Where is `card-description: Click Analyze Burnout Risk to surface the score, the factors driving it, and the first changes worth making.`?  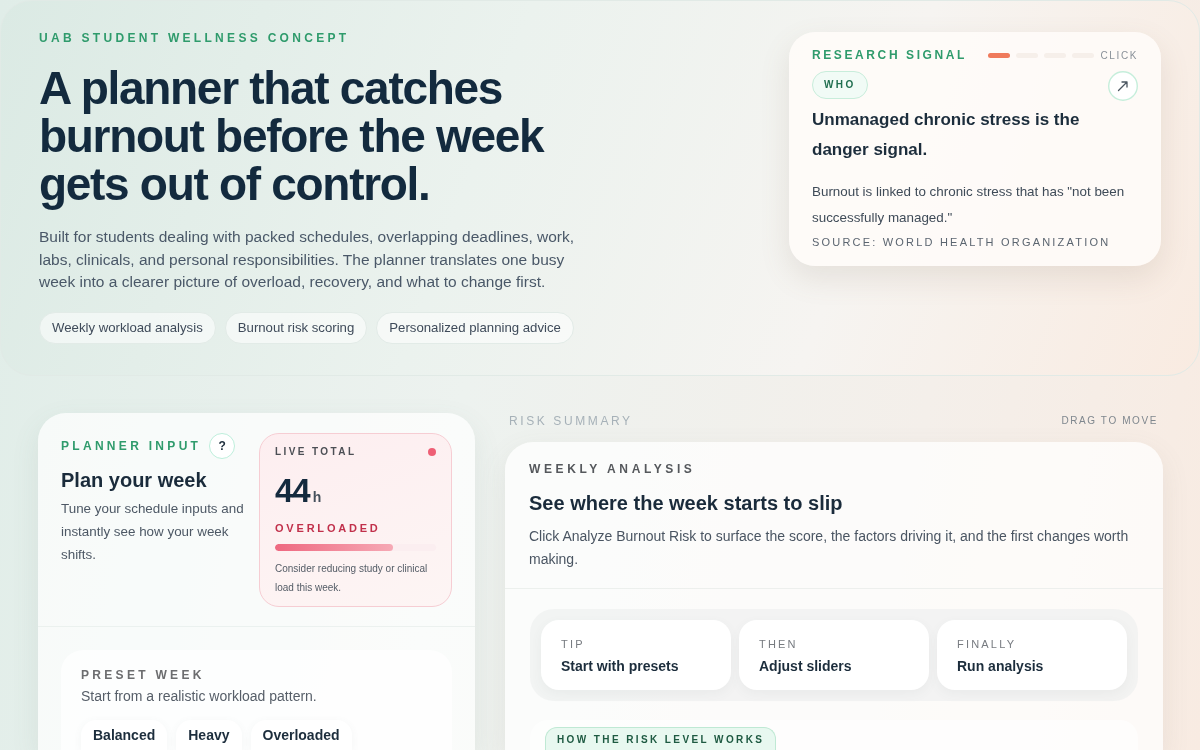 card-description: Click Analyze Burnout Risk to surface the score, the factors driving it, and the first changes worth making. is located at coordinates (829, 548).